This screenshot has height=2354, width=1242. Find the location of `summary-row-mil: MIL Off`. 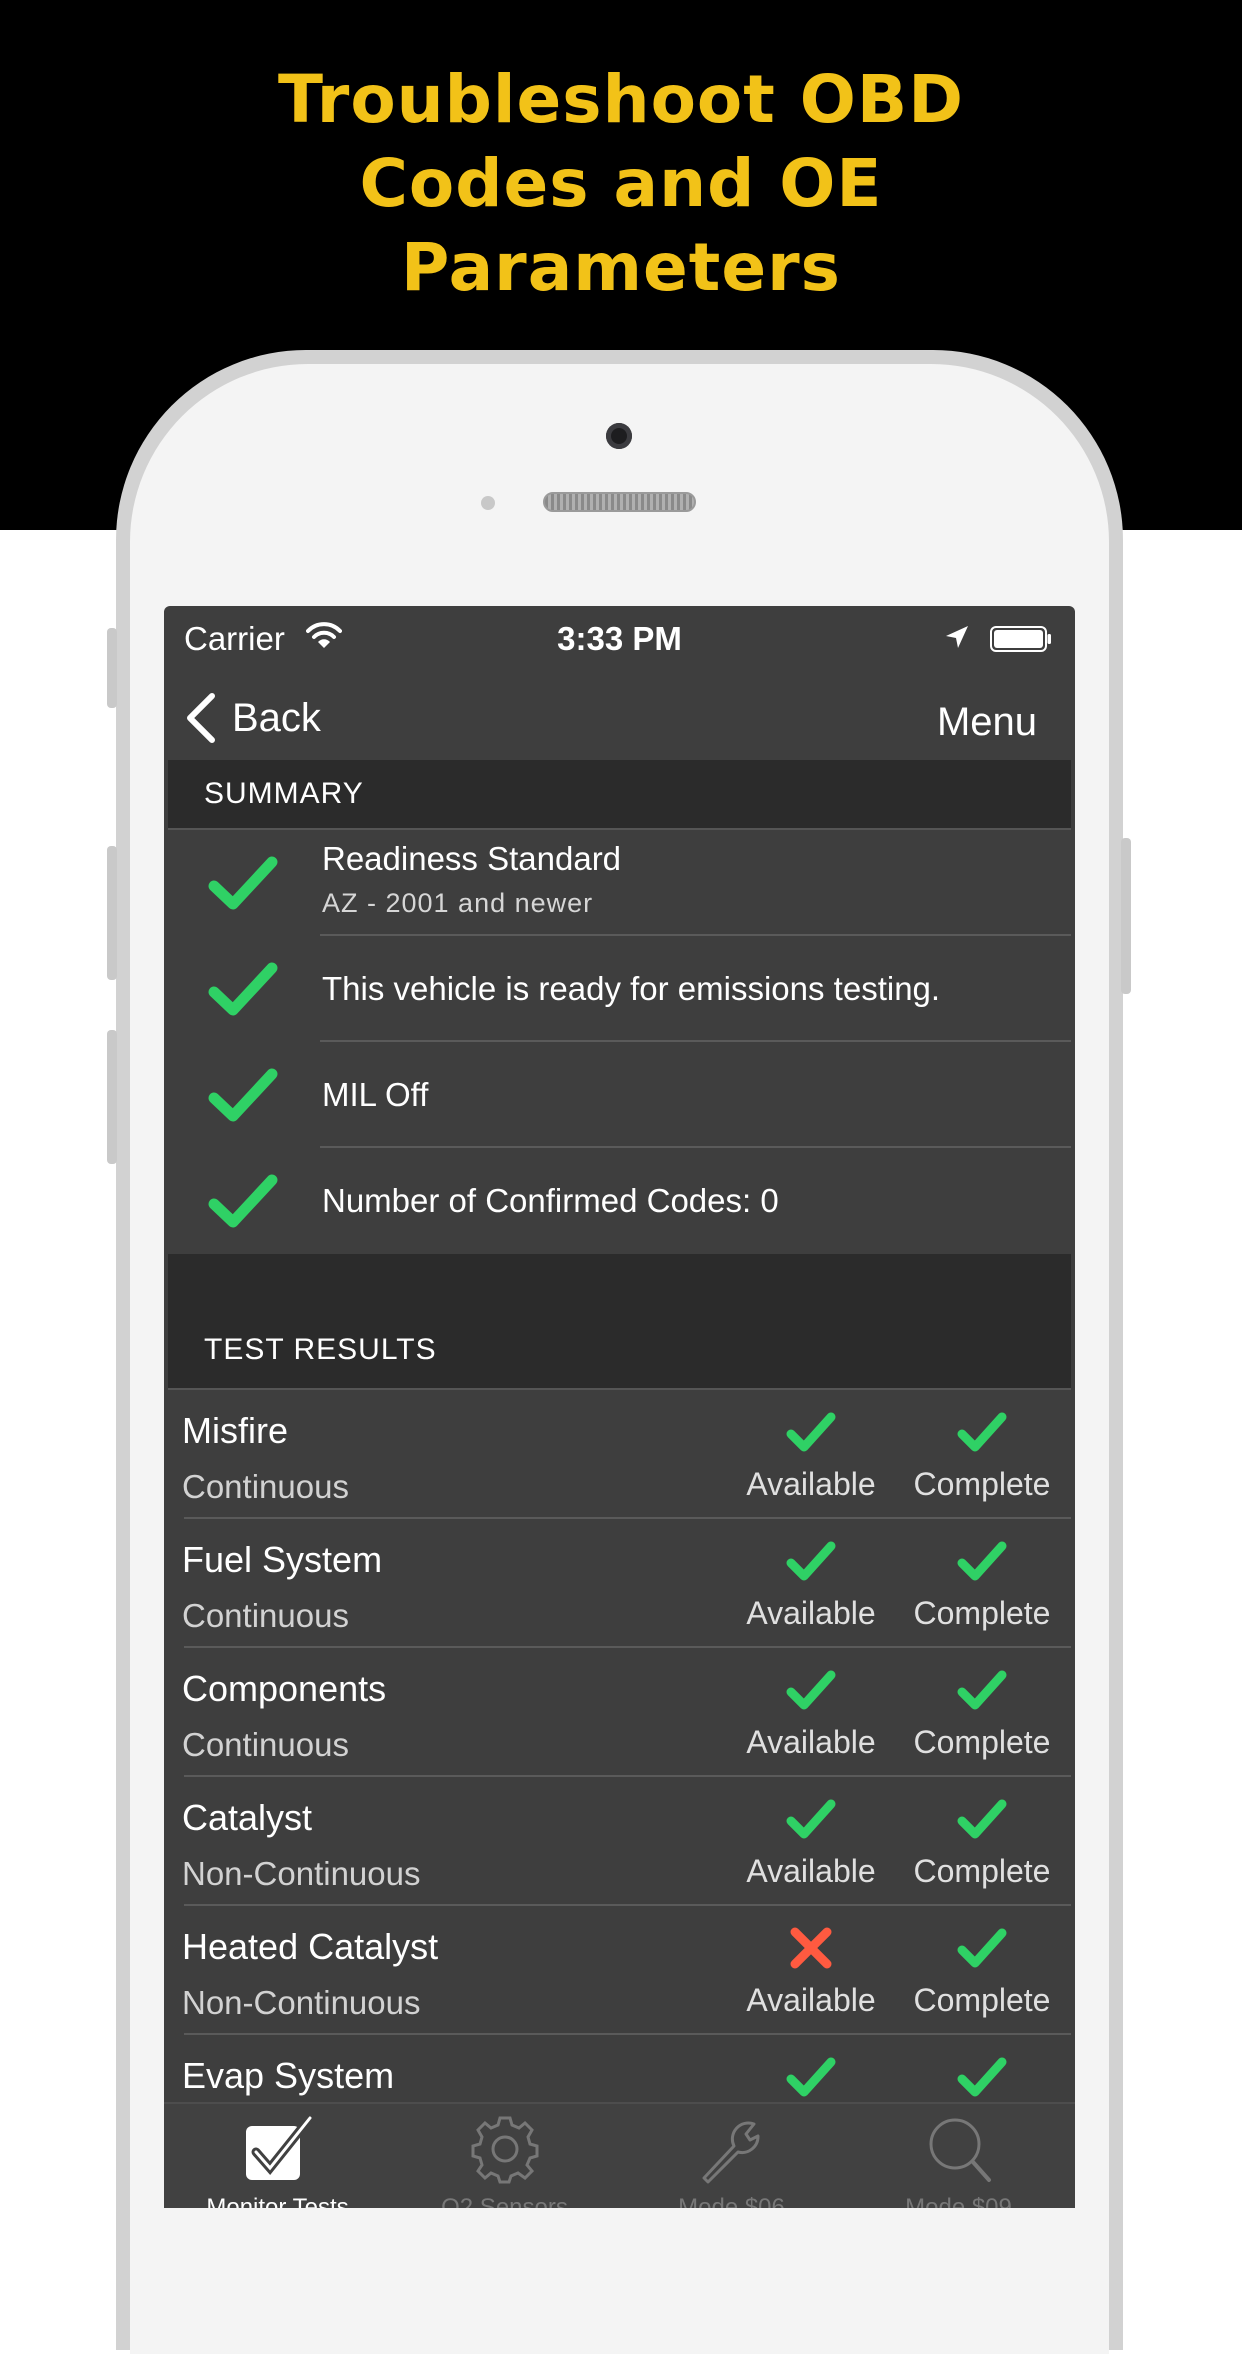

summary-row-mil: MIL Off is located at coordinates (619, 1095).